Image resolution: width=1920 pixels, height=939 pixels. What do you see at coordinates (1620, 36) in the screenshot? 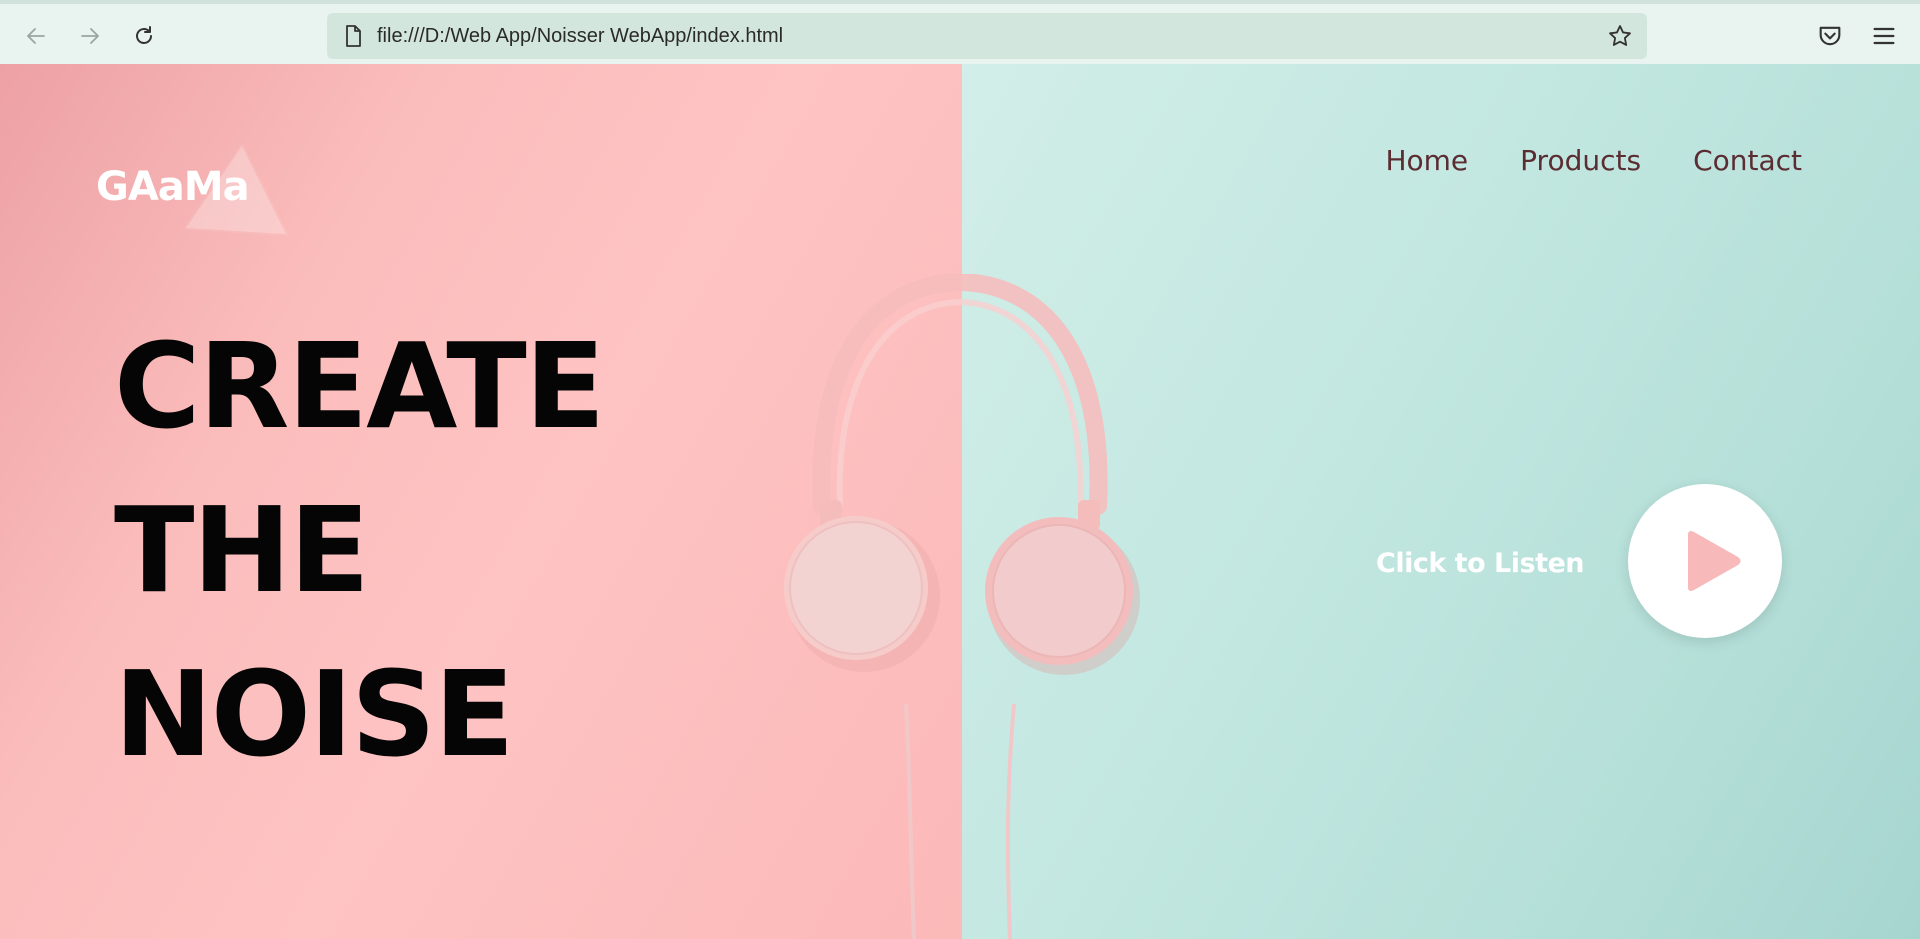
I see `star-icon` at bounding box center [1620, 36].